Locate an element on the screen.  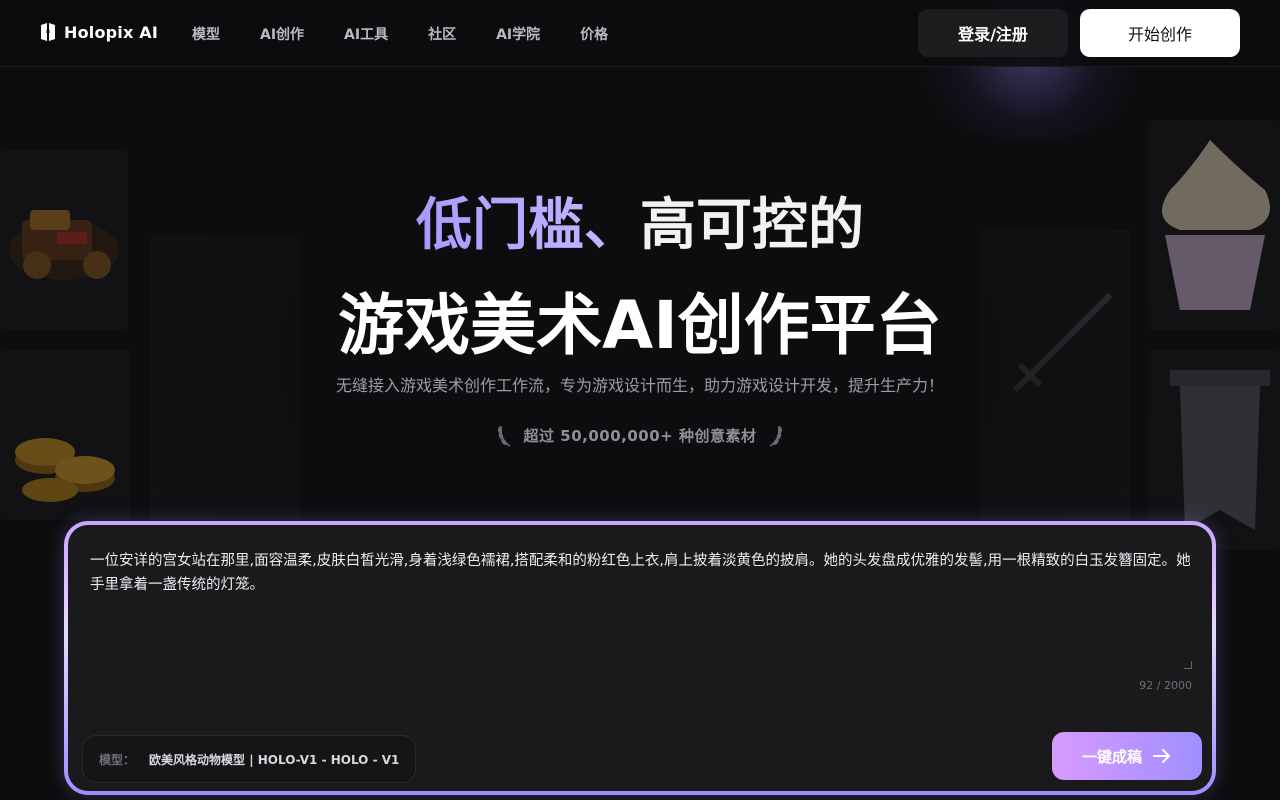
arrow-right-icon is located at coordinates (1161, 756).